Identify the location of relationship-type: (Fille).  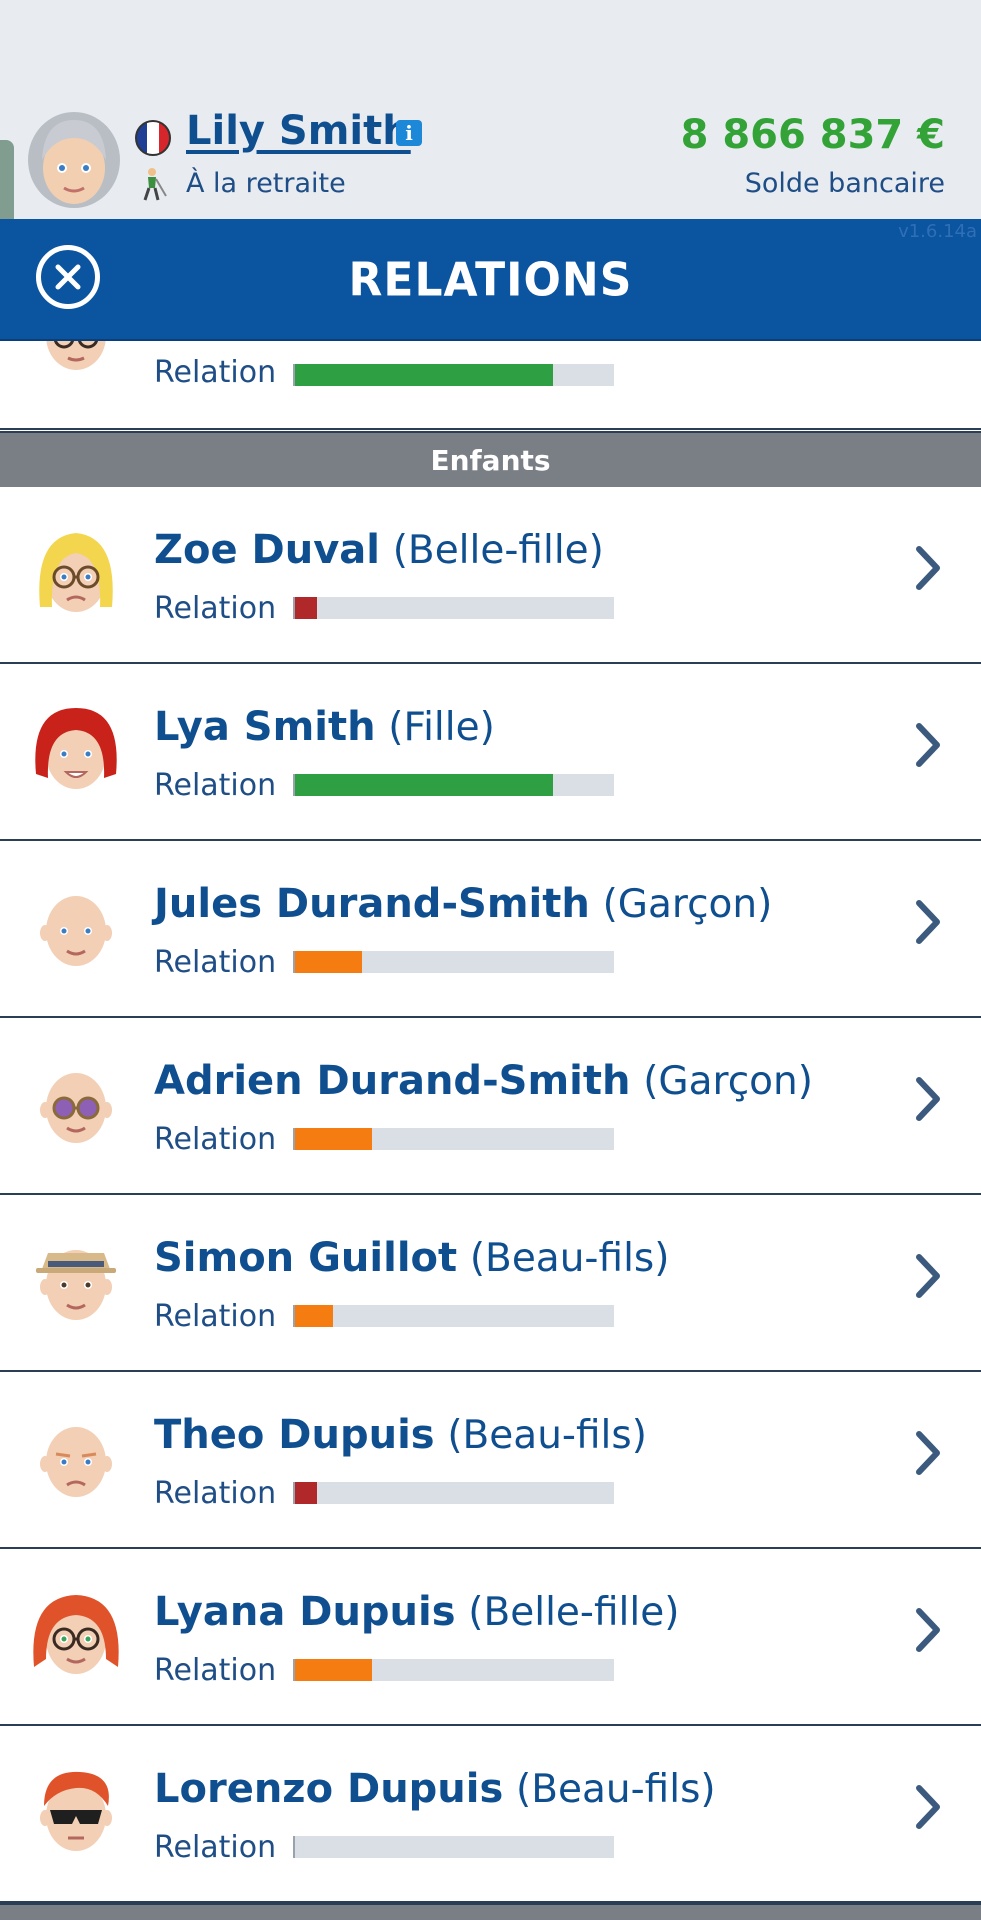
(441, 727).